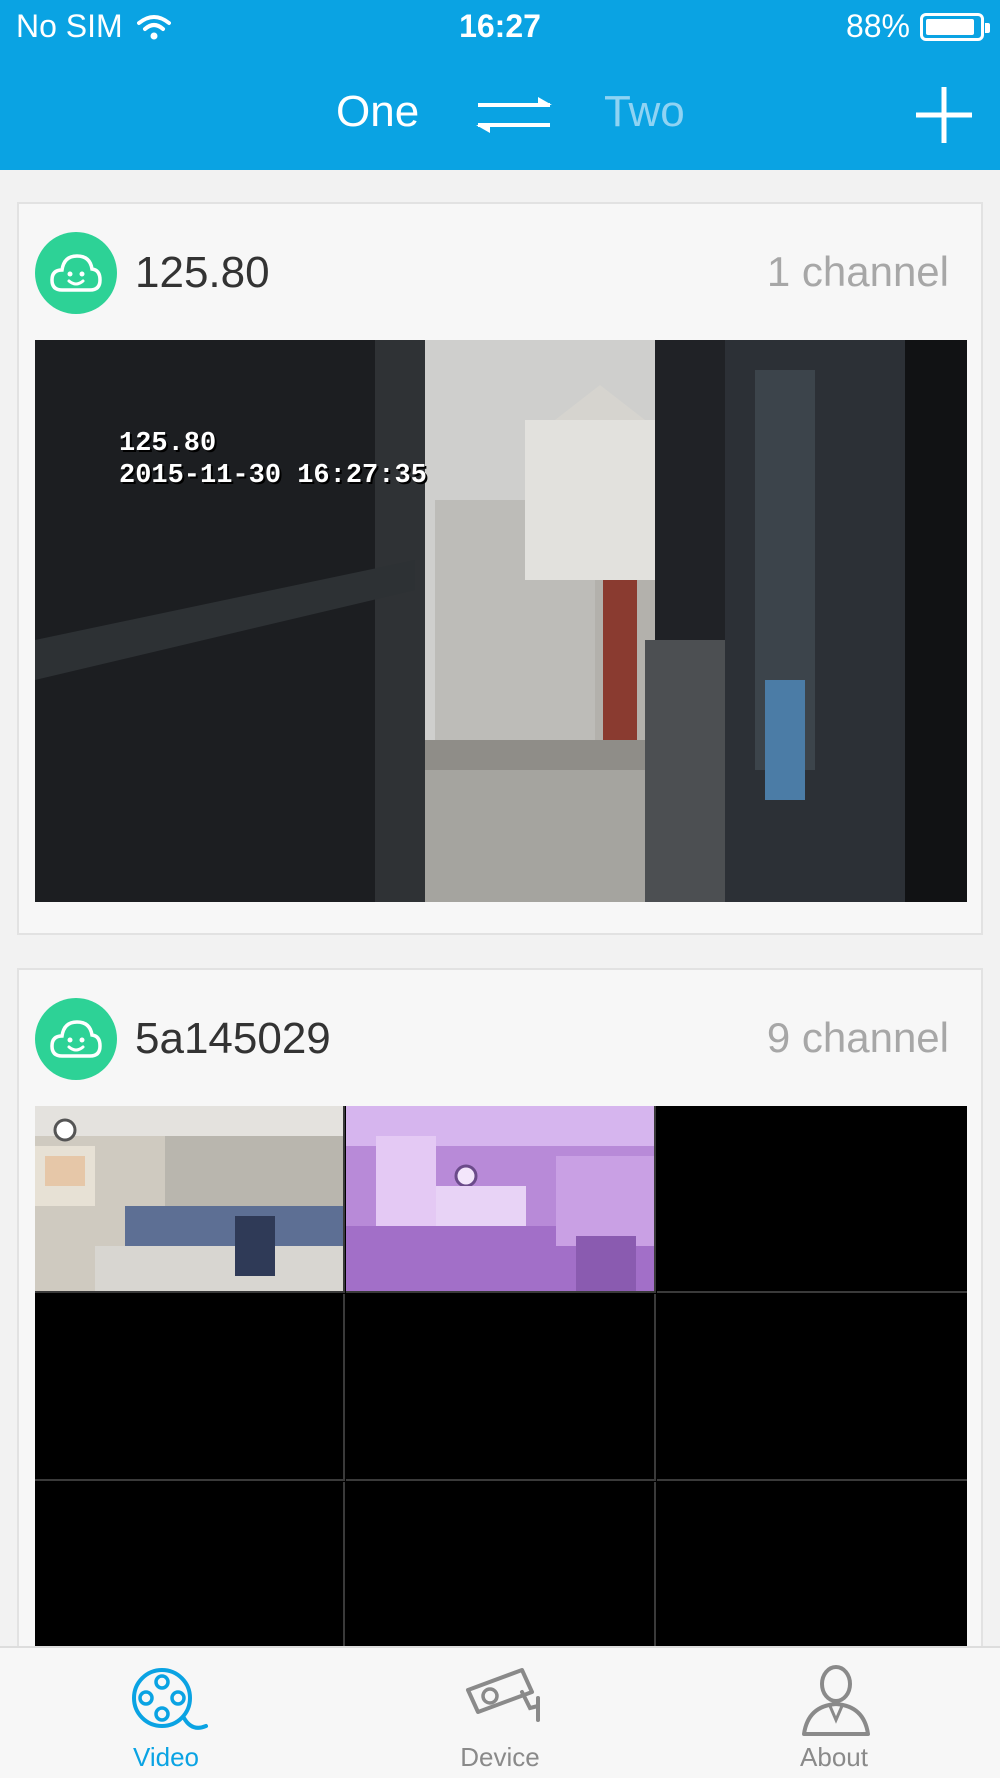  I want to click on tab-label: About, so click(834, 1757).